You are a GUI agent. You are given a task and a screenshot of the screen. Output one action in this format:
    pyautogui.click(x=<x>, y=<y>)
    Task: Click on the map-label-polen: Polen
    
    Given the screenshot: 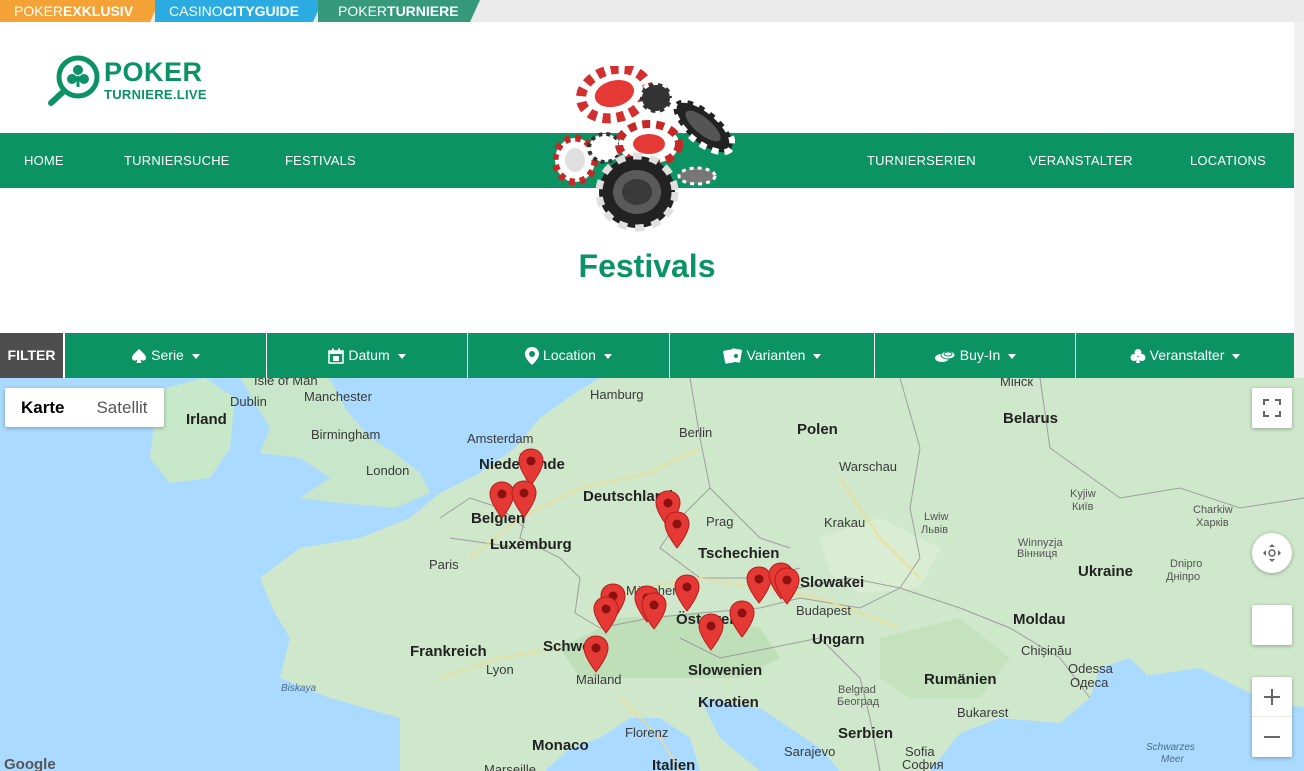 What is the action you would take?
    pyautogui.click(x=817, y=429)
    